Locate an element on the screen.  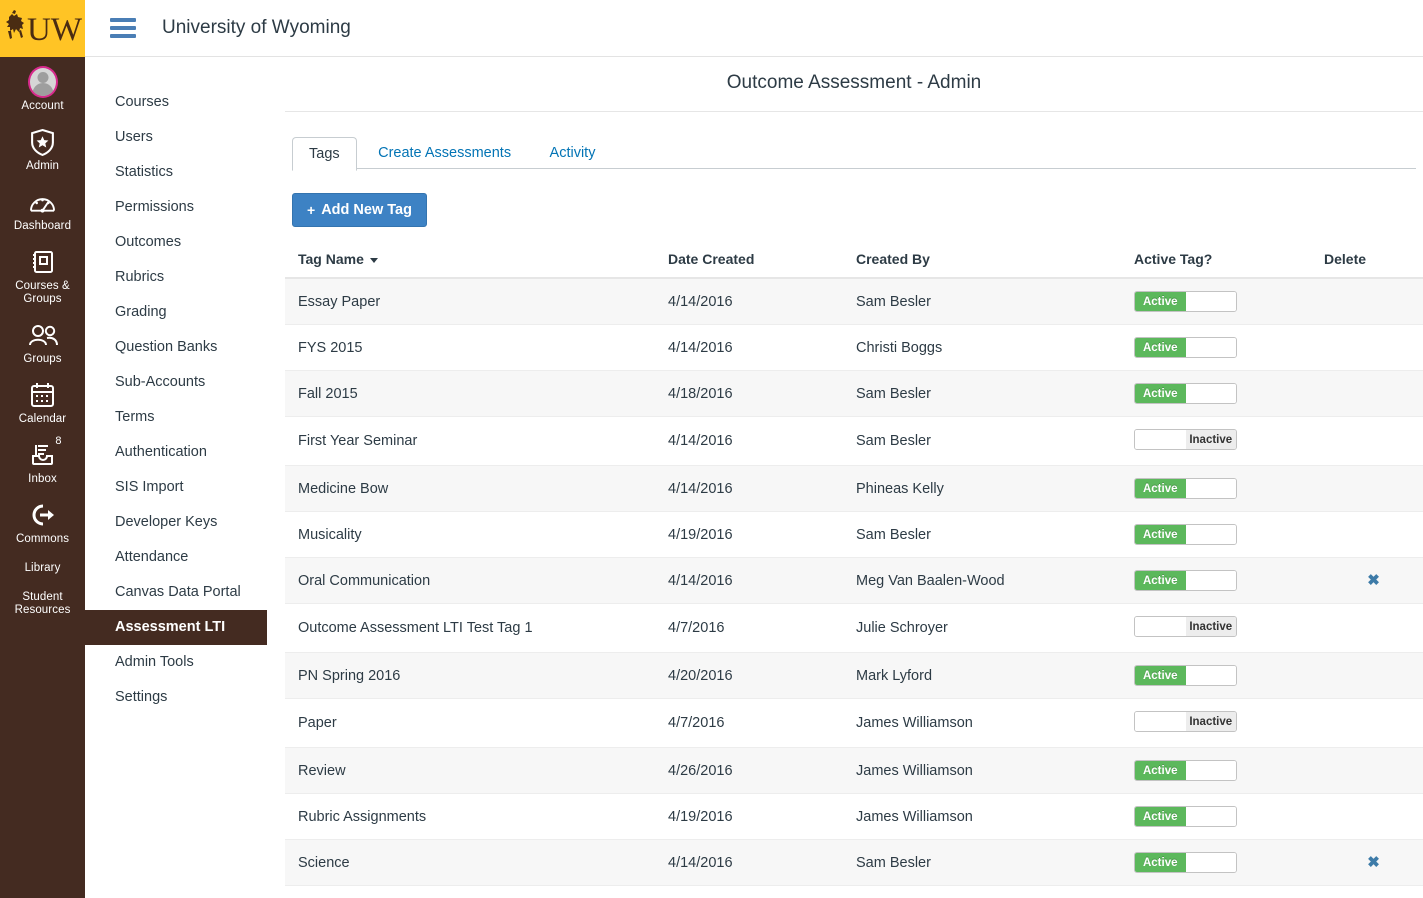
ctx-item-courses: Courses is located at coordinates (185, 102).